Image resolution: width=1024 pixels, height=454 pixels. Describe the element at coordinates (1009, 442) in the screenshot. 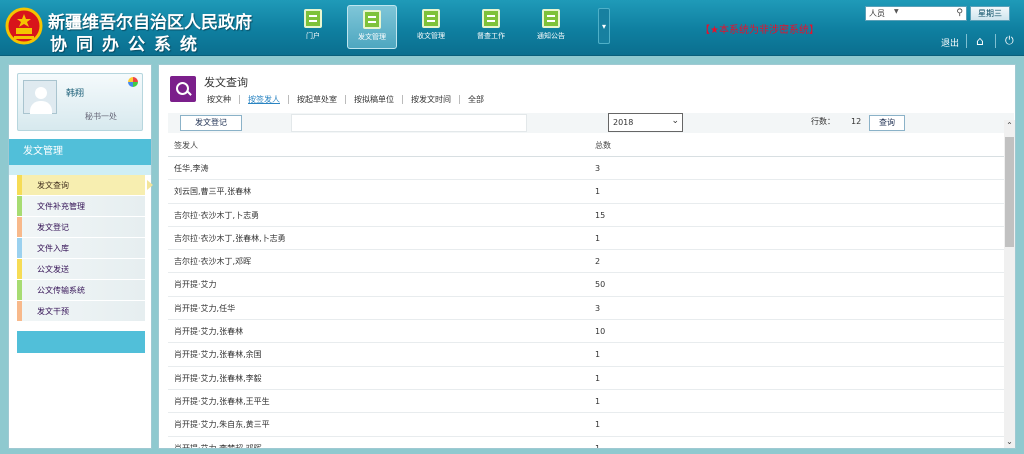

I see `scroll-down-icon: ⌄` at that location.